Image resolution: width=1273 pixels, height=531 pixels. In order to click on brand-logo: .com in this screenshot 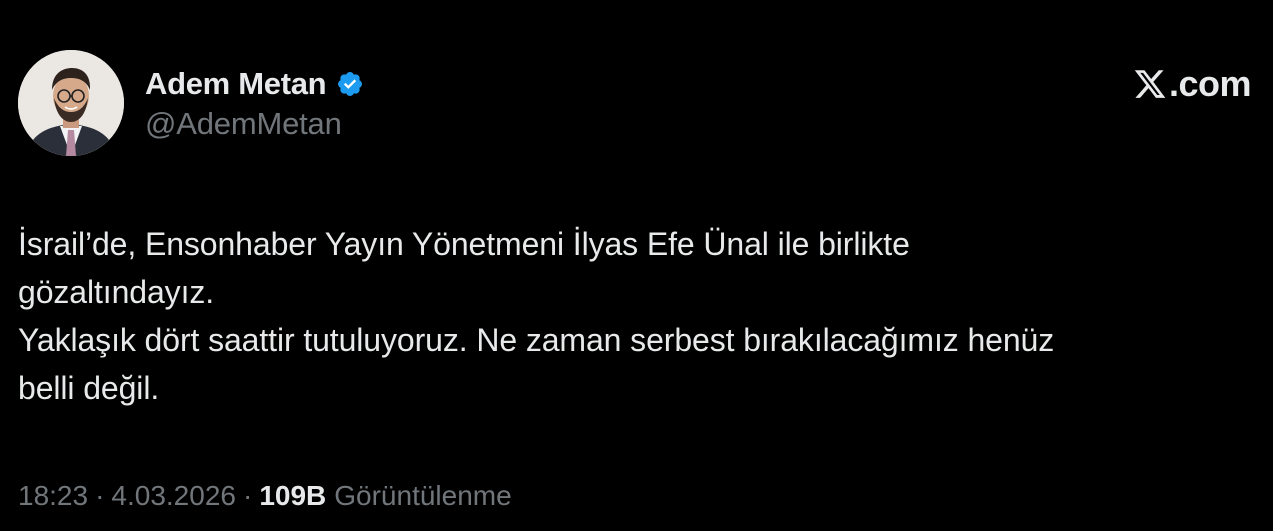, I will do `click(1192, 83)`.